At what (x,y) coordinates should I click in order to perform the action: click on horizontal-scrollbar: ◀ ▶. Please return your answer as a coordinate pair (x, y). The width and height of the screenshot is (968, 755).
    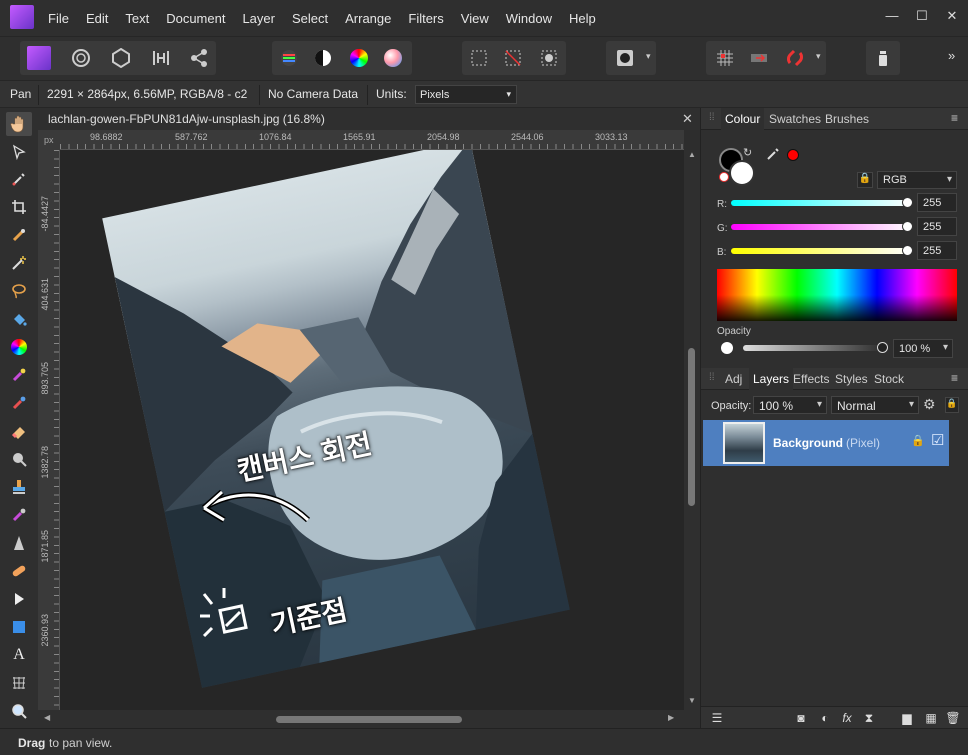
    Looking at the image, I should click on (369, 719).